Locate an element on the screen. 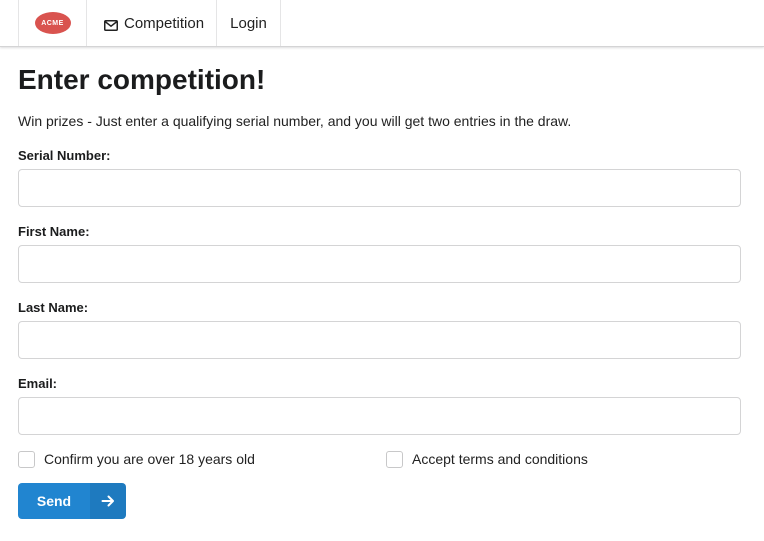 This screenshot has height=541, width=764. acme-logo: ACME is located at coordinates (52, 23).